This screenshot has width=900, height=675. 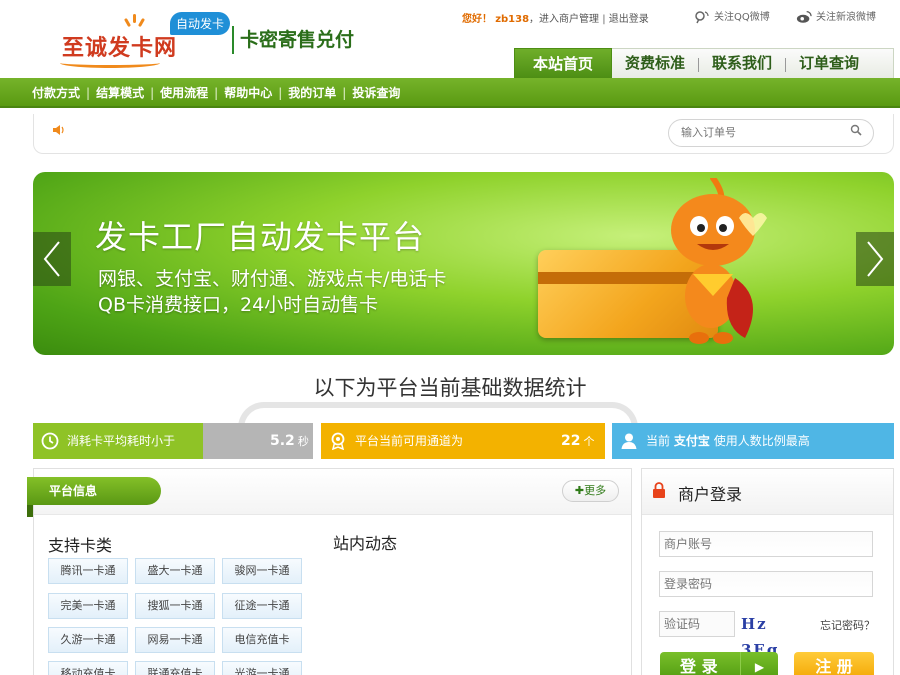 I want to click on mascot-illustration, so click(x=719, y=261).